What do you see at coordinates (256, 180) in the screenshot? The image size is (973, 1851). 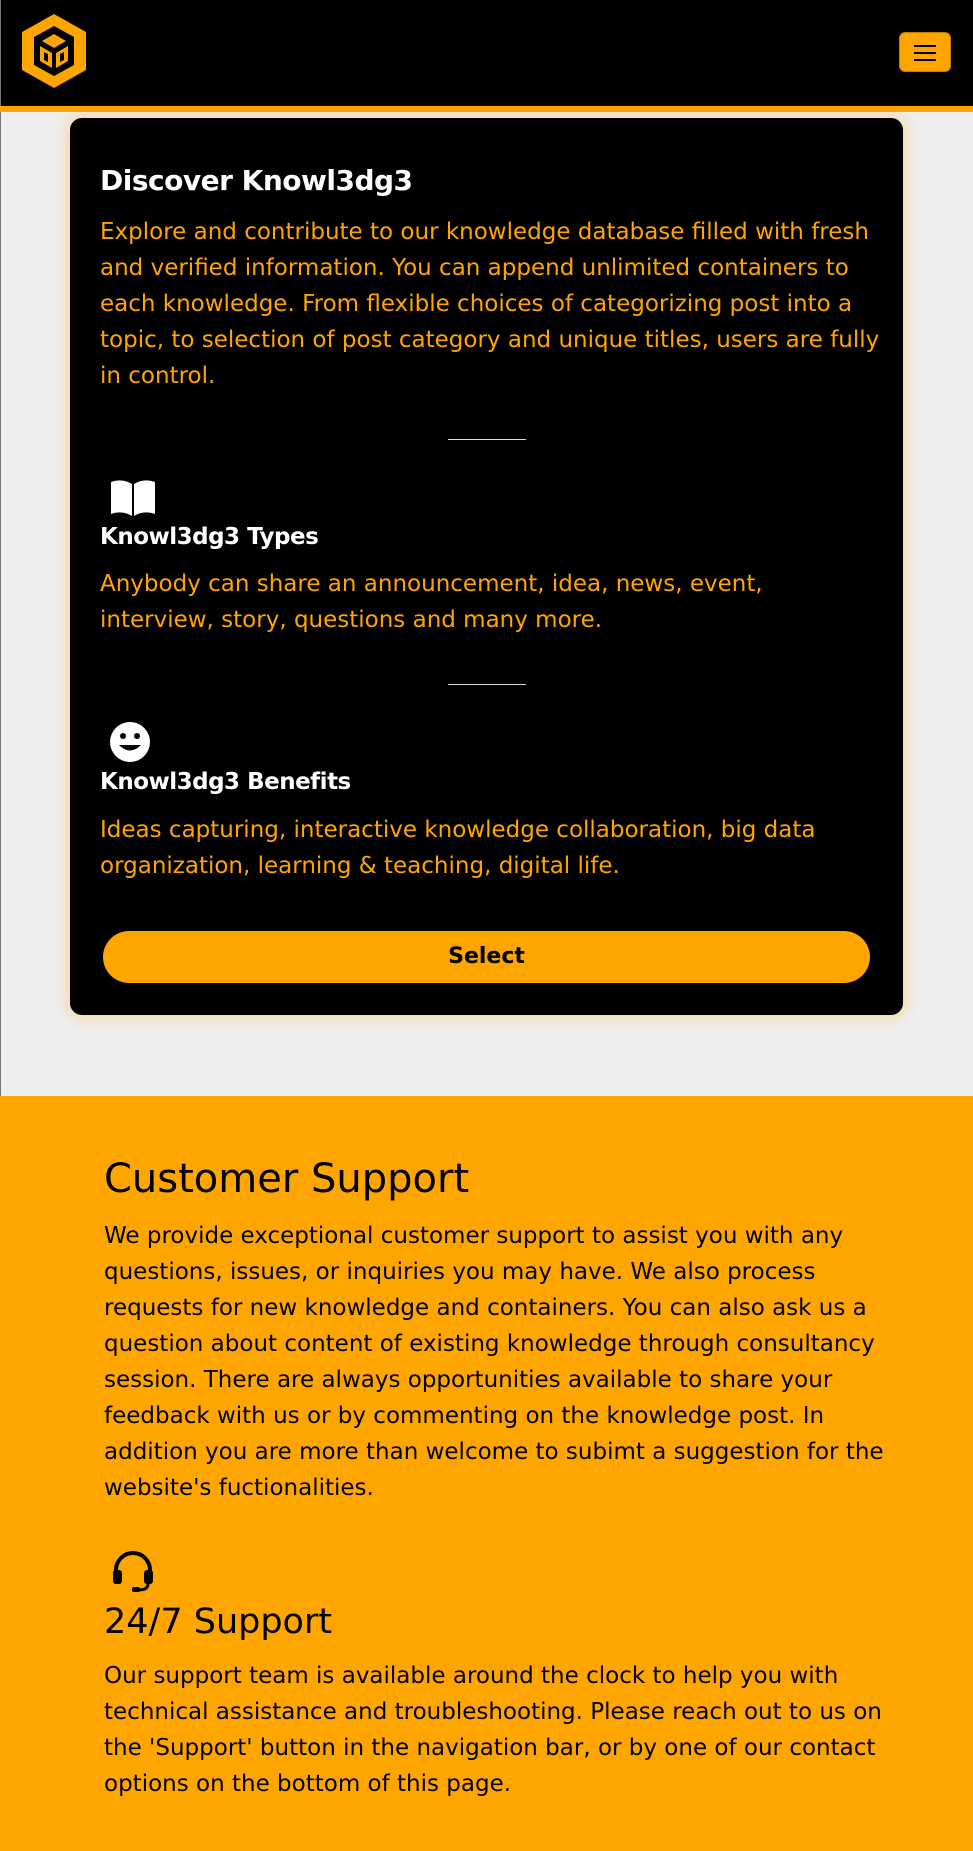 I see `card-title: Discover Knowl3dg3` at bounding box center [256, 180].